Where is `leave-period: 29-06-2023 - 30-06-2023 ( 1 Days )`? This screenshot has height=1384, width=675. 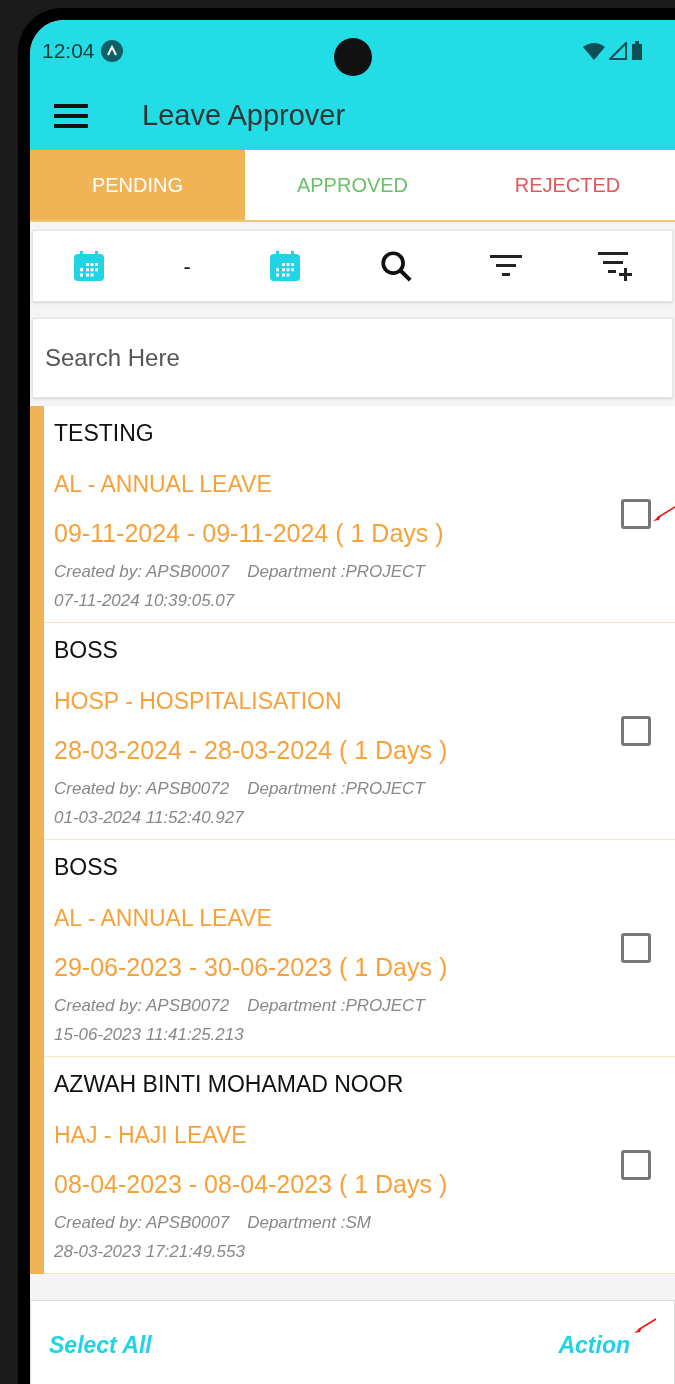 leave-period: 29-06-2023 - 30-06-2023 ( 1 Days ) is located at coordinates (251, 968).